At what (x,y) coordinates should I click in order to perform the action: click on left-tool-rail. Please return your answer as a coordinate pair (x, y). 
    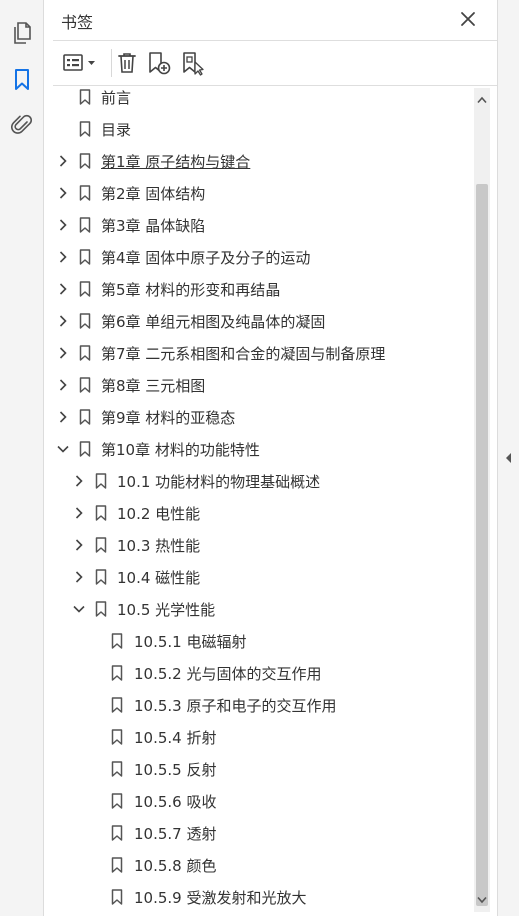
    Looking at the image, I should click on (22, 458).